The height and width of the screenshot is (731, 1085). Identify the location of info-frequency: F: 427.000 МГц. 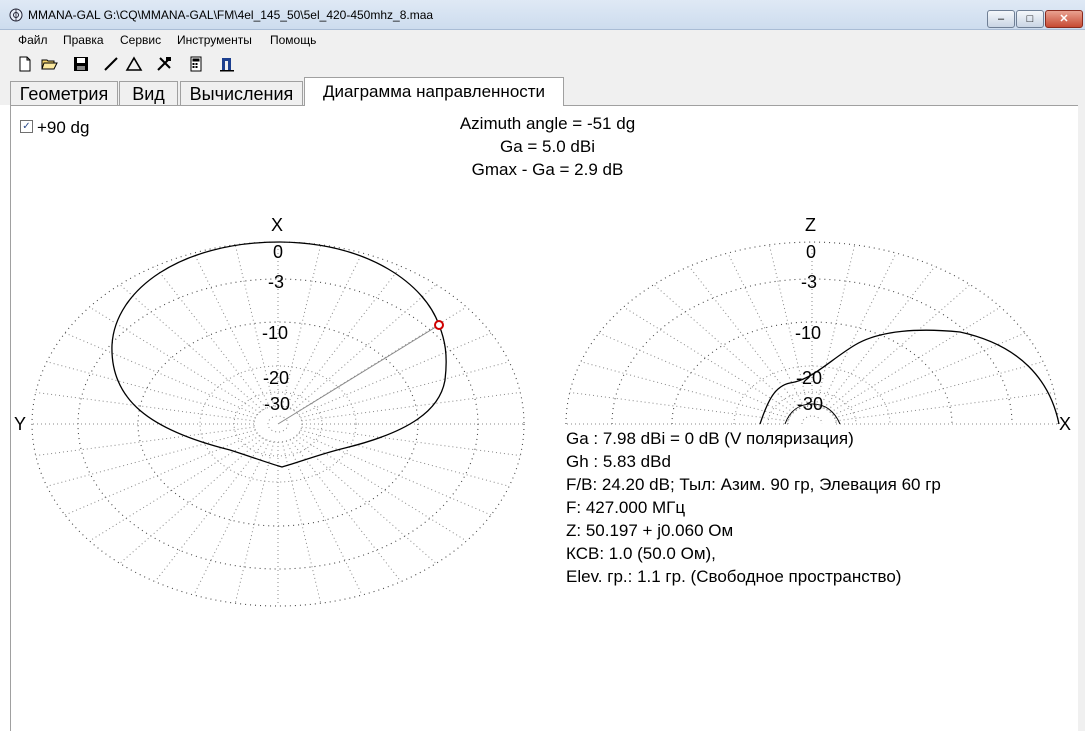
(626, 507).